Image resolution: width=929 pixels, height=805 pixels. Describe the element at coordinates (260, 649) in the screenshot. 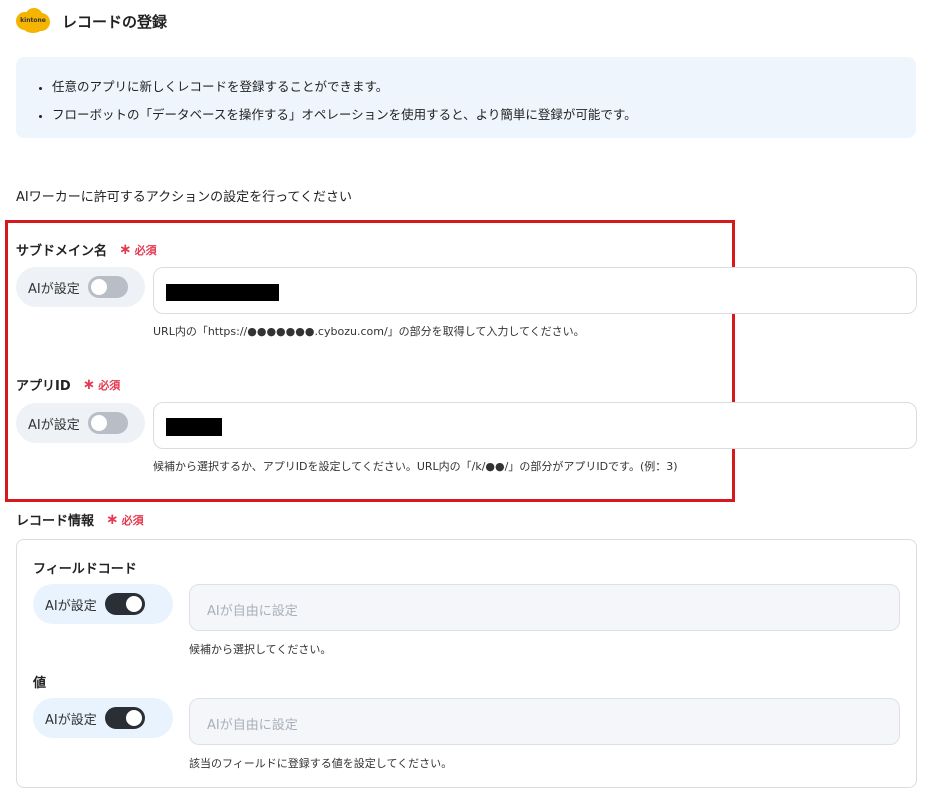

I see `field-code-help: 候補から選択してください。` at that location.